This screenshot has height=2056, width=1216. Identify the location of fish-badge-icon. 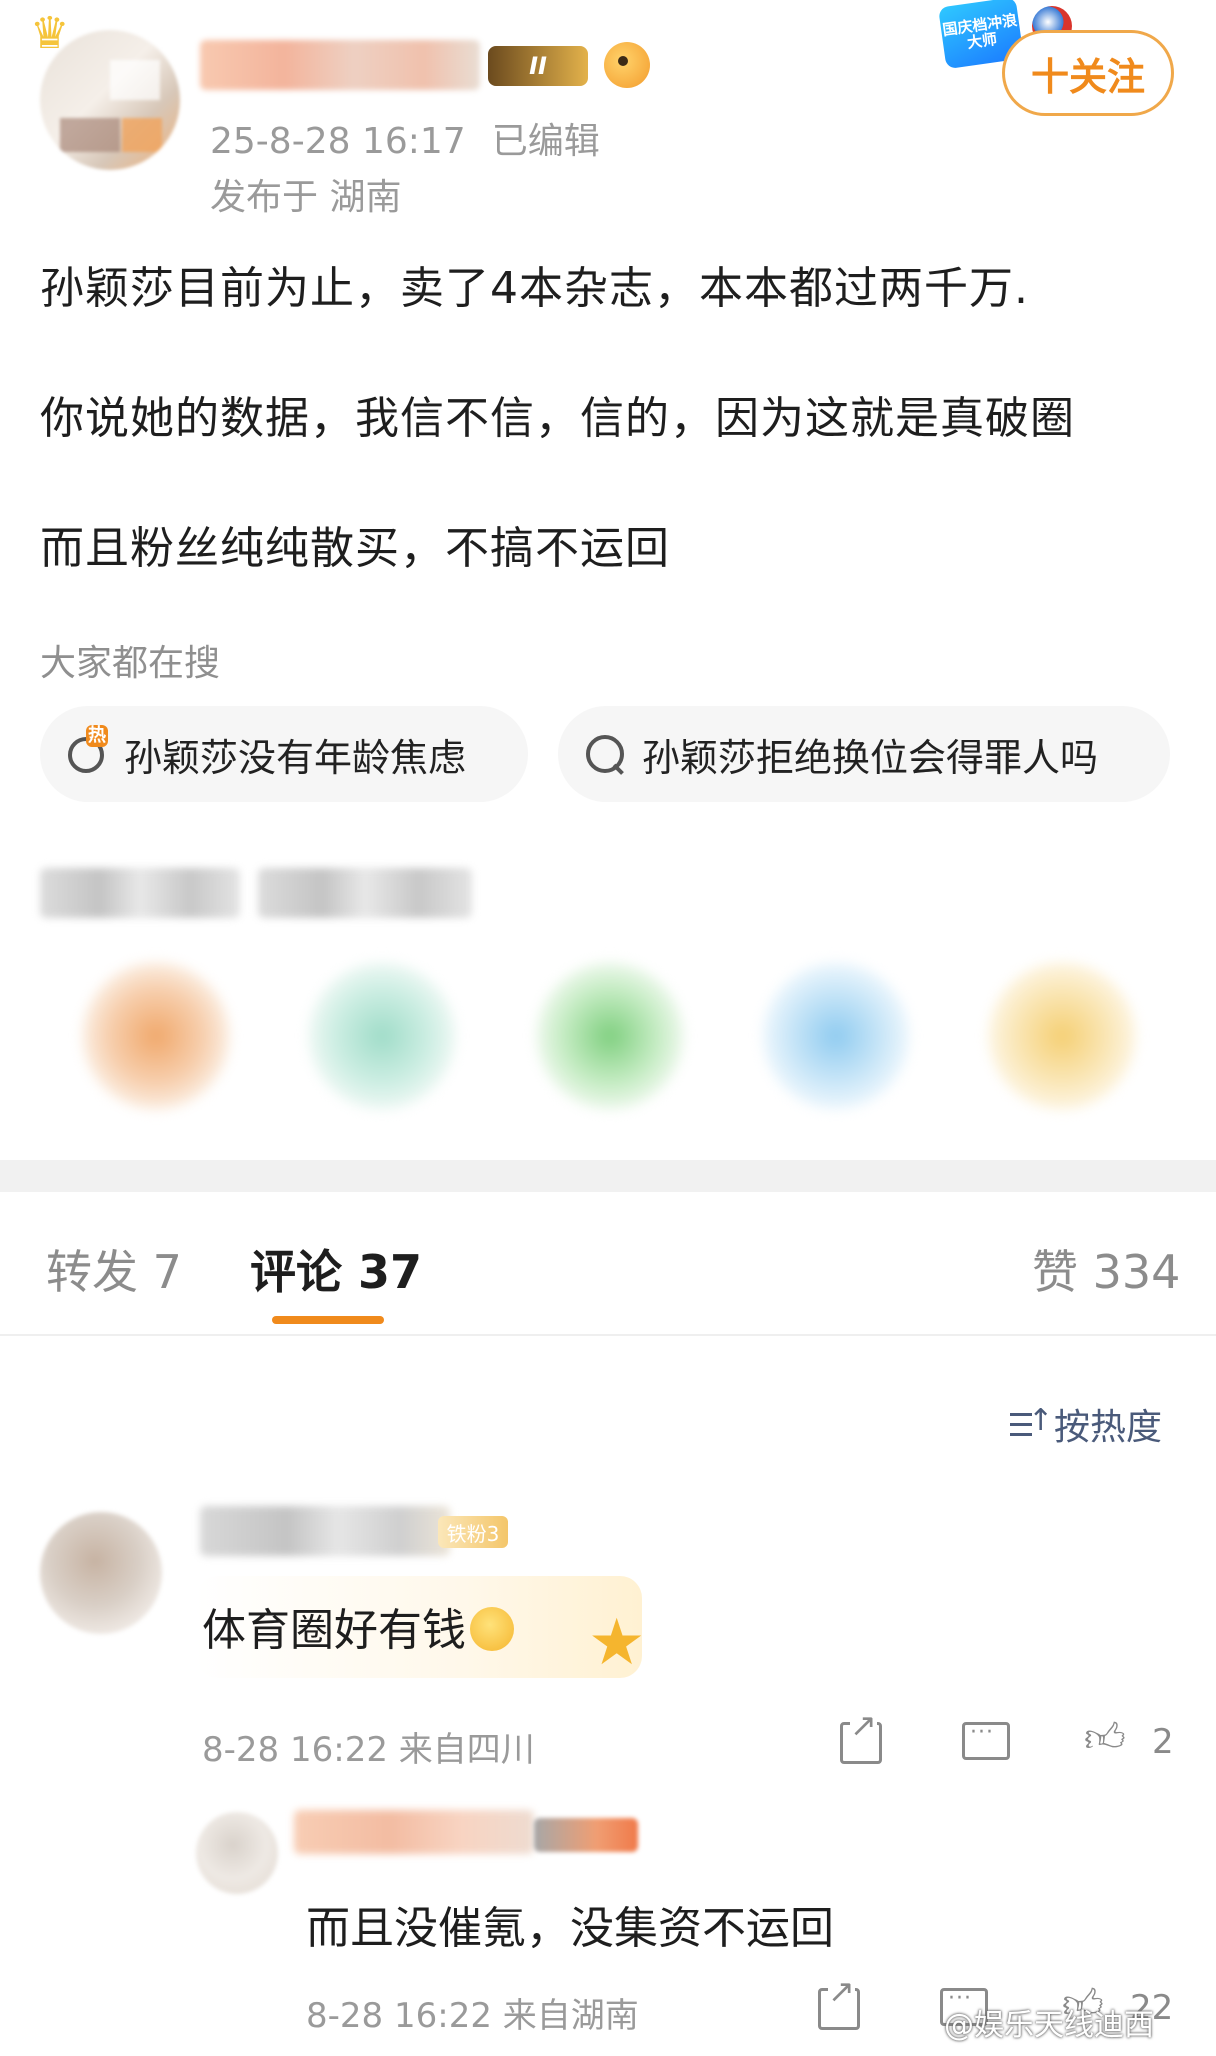
(627, 65).